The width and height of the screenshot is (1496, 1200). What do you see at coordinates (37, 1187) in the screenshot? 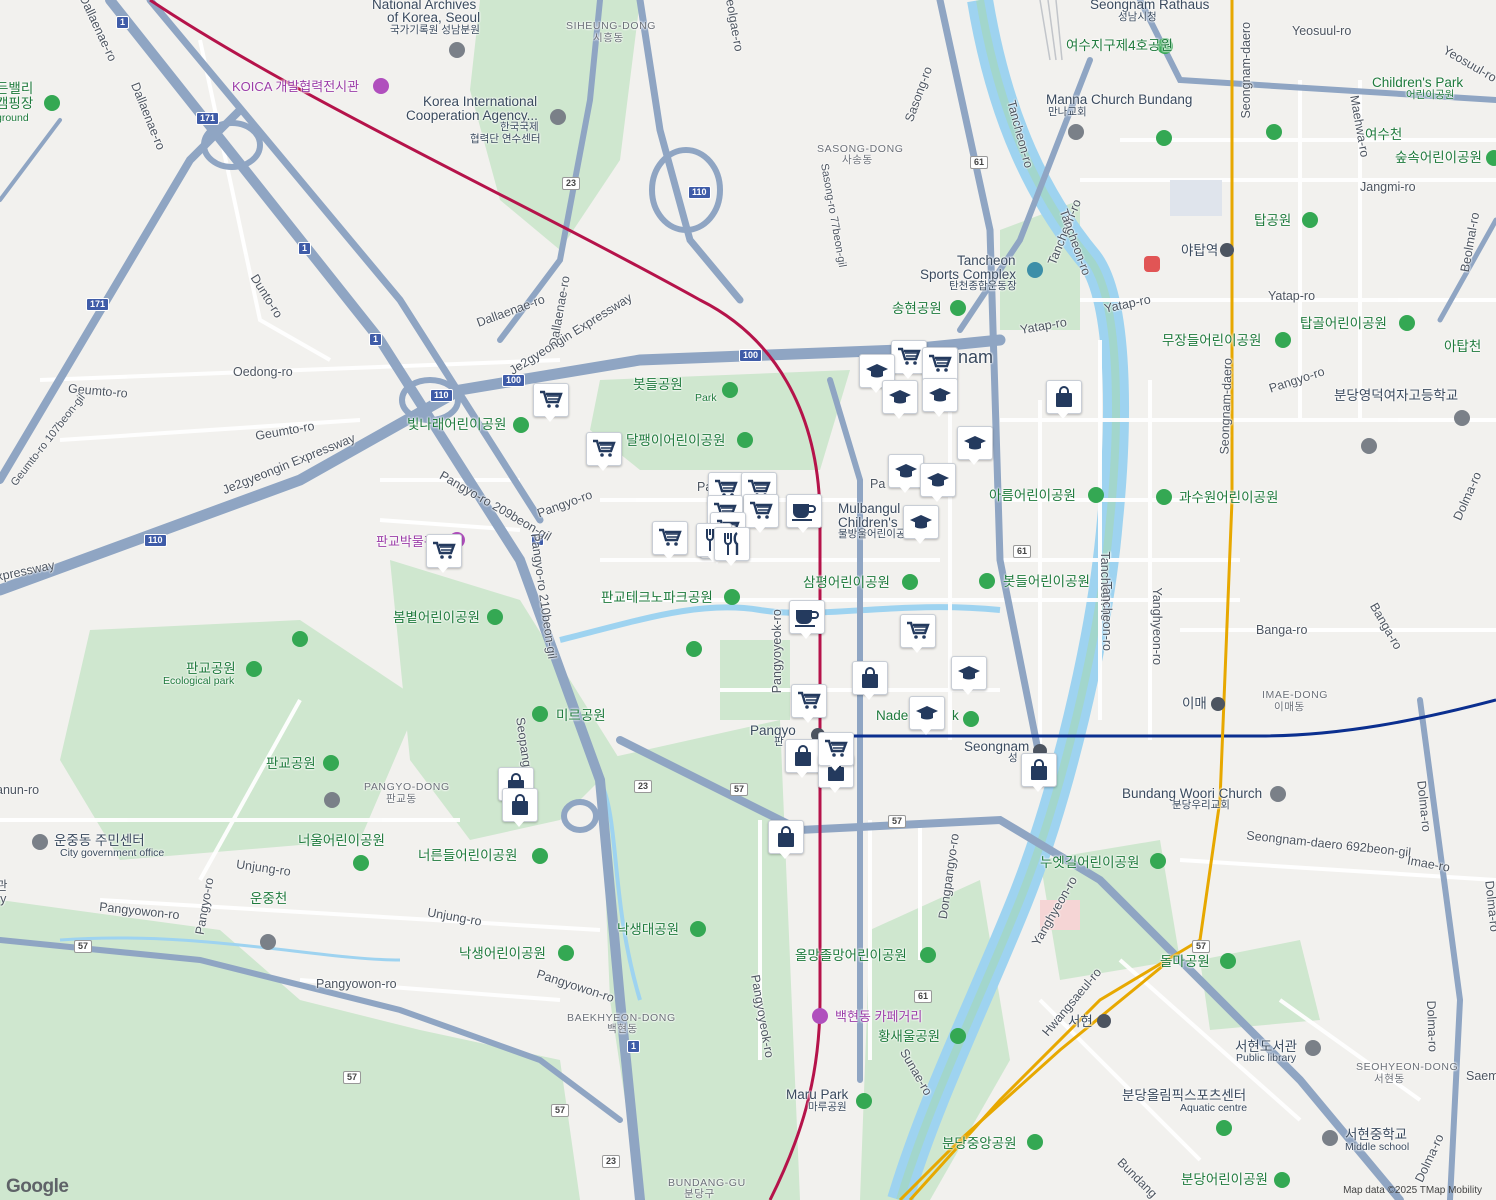
I see `google-logo: Google` at bounding box center [37, 1187].